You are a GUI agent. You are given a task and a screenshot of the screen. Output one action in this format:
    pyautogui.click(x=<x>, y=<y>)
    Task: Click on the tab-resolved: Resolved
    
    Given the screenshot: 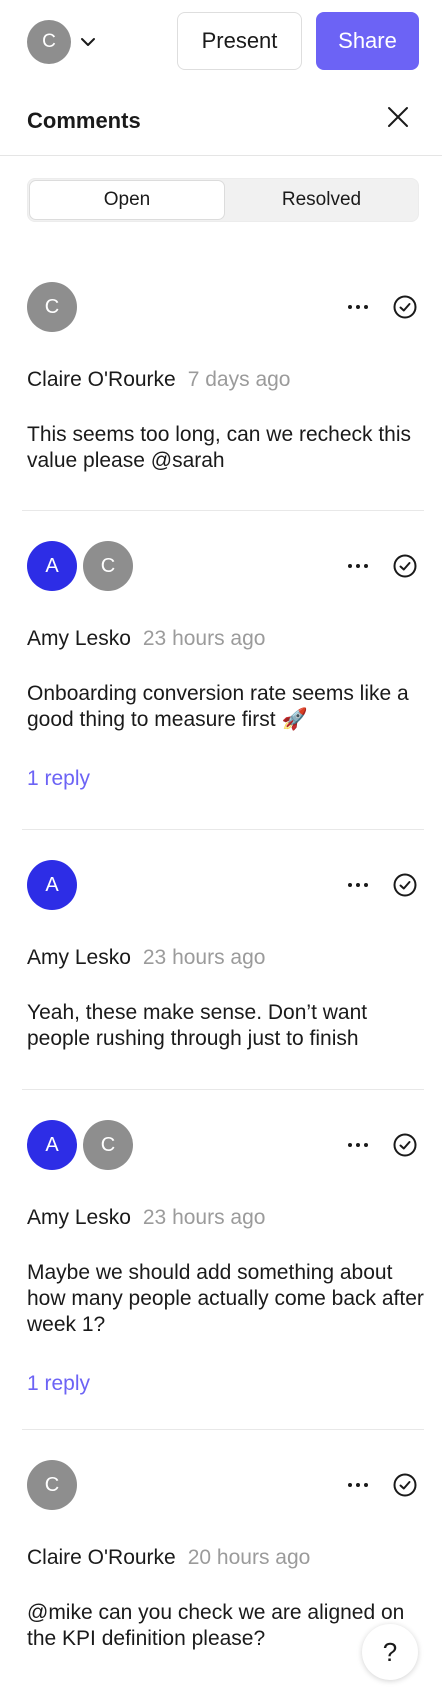 What is the action you would take?
    pyautogui.click(x=321, y=200)
    